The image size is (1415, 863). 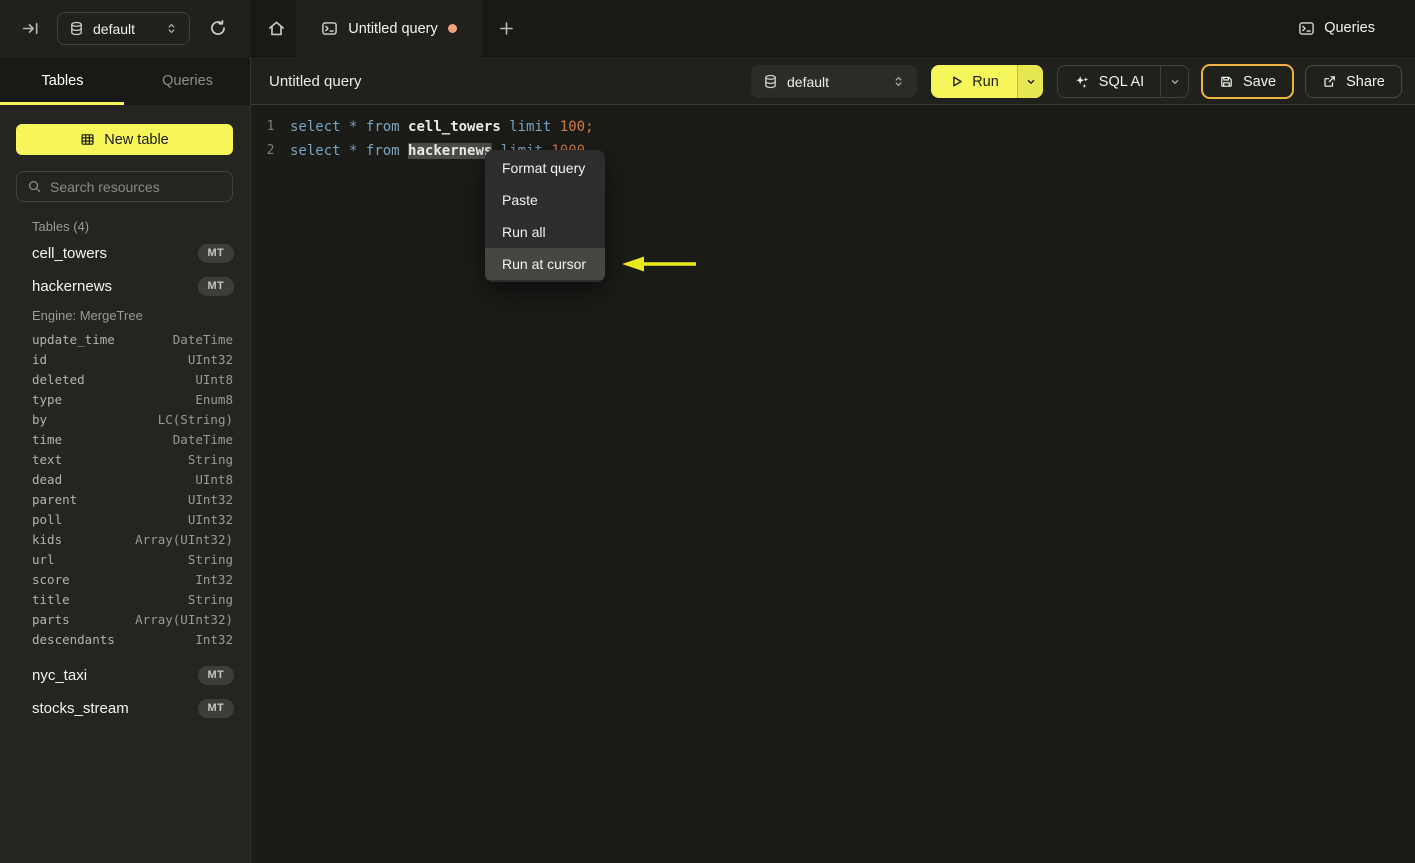 I want to click on column-row: type Enum8, so click(x=125, y=399).